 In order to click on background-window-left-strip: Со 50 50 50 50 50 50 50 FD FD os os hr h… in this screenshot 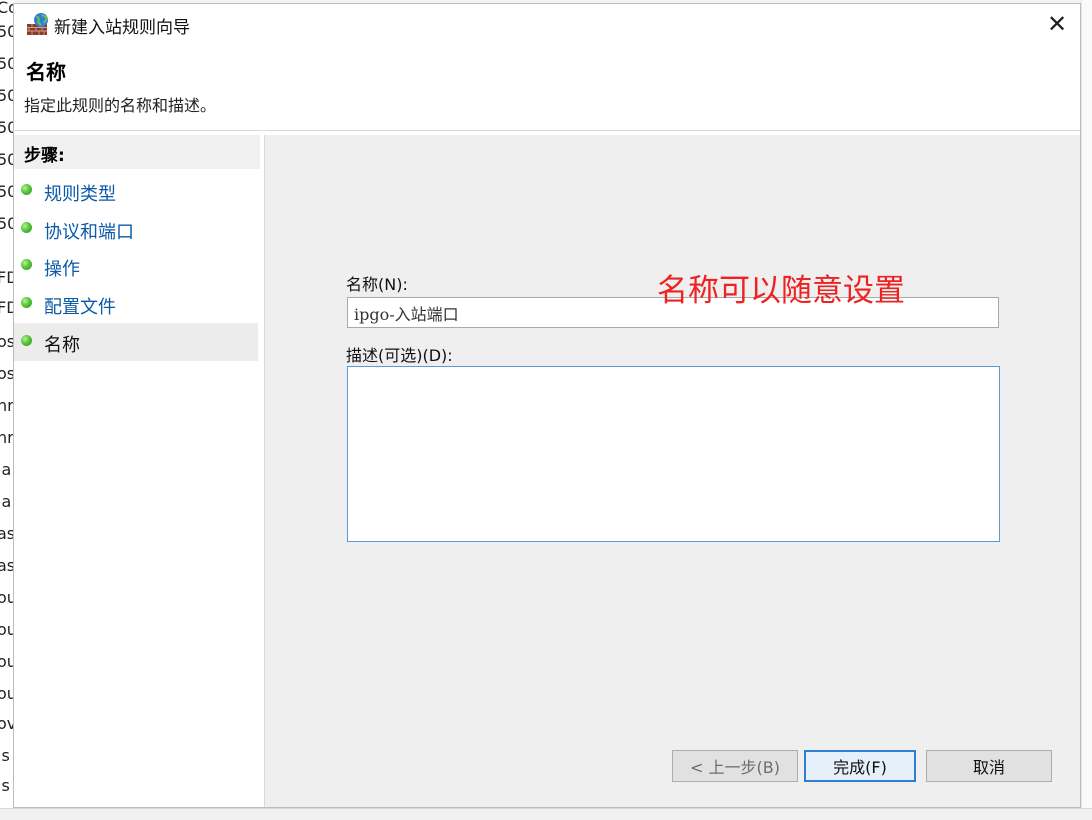, I will do `click(7, 409)`.